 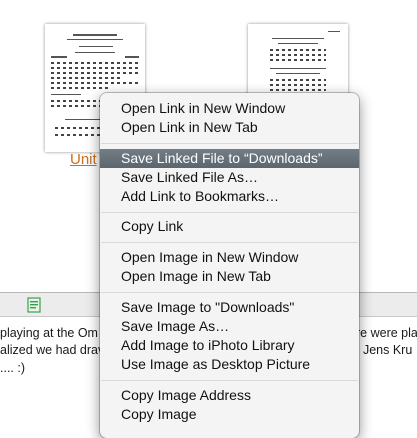 I want to click on menu-item-save-image-downloads: Save Image to "Downloads", so click(x=229, y=307).